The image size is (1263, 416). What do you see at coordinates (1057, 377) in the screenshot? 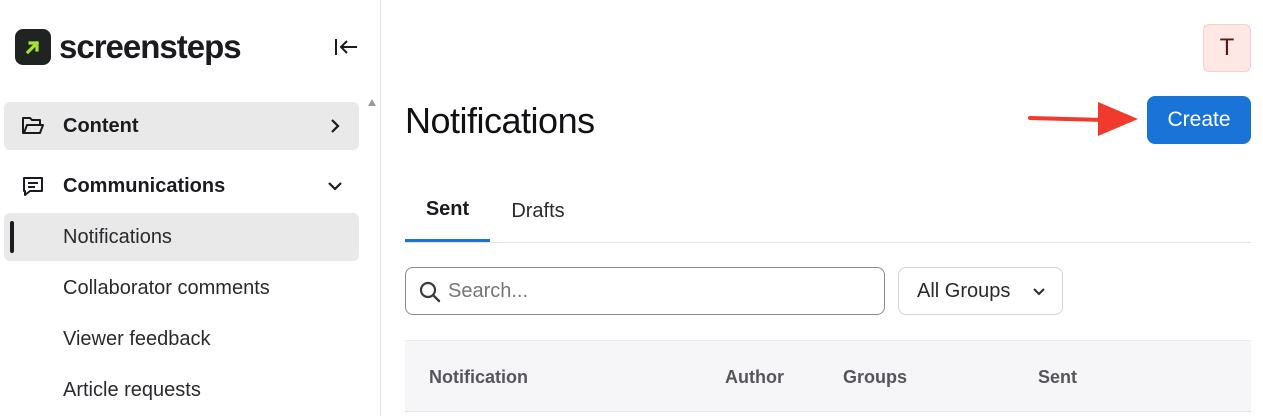
I see `column-header-sent: Sent` at bounding box center [1057, 377].